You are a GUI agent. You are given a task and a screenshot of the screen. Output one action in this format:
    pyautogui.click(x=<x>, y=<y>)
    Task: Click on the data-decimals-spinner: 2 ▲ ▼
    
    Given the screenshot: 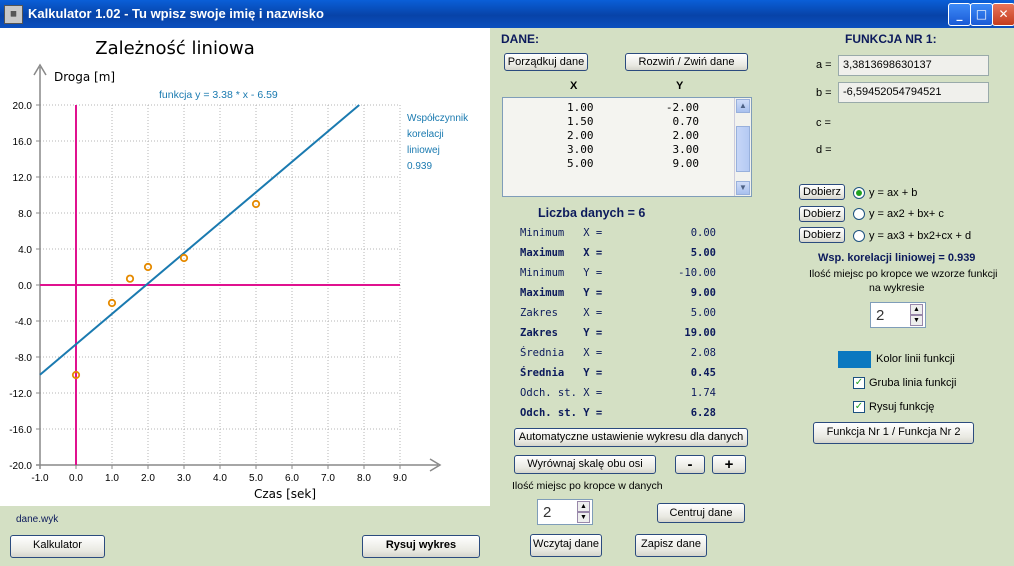 What is the action you would take?
    pyautogui.click(x=565, y=512)
    